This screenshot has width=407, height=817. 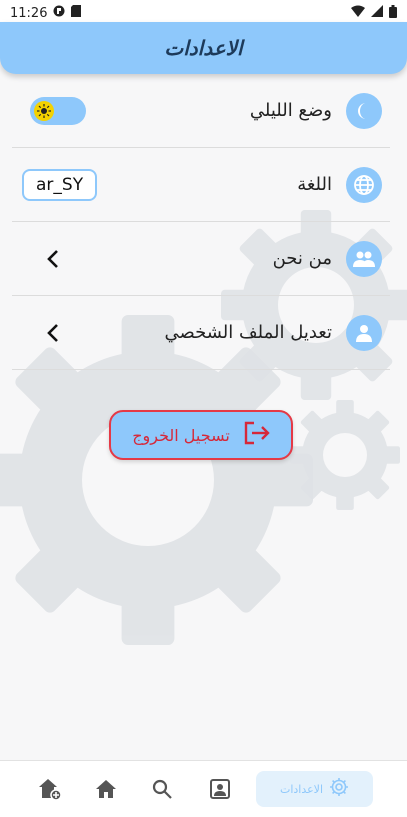 What do you see at coordinates (257, 435) in the screenshot?
I see `logout-icon` at bounding box center [257, 435].